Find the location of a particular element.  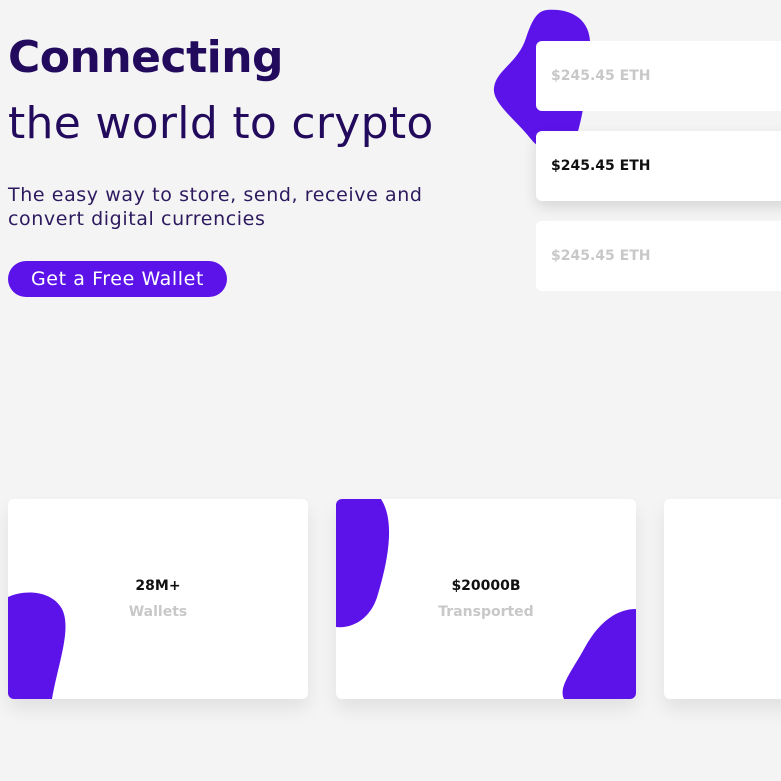

stat-label: Transported is located at coordinates (486, 612).